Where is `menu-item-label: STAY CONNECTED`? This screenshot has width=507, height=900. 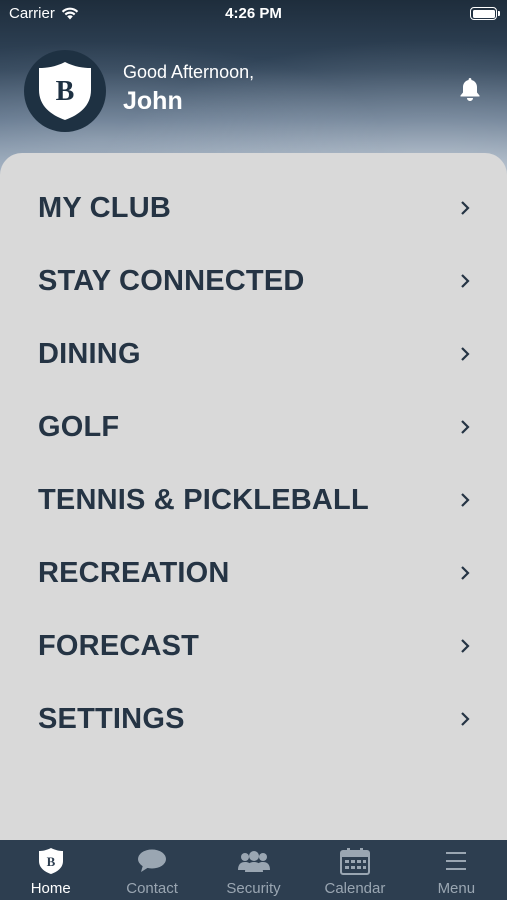 menu-item-label: STAY CONNECTED is located at coordinates (171, 280).